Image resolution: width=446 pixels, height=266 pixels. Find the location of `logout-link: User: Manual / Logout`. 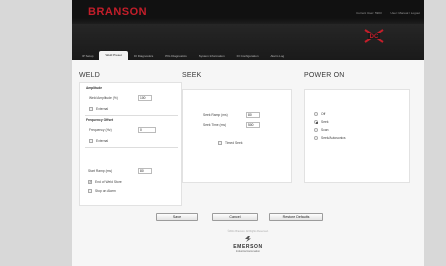

logout-link: User: Manual / Logout is located at coordinates (405, 13).